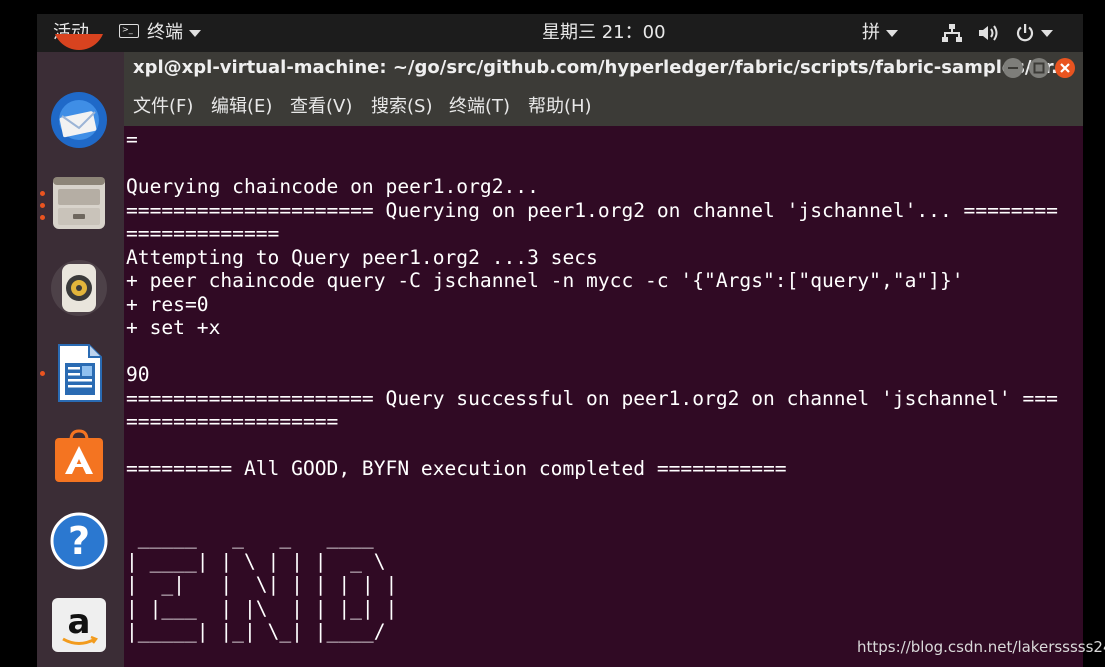 The image size is (1105, 667). I want to click on ascii-art-line: | _| | \| | | | | |, so click(268, 584).